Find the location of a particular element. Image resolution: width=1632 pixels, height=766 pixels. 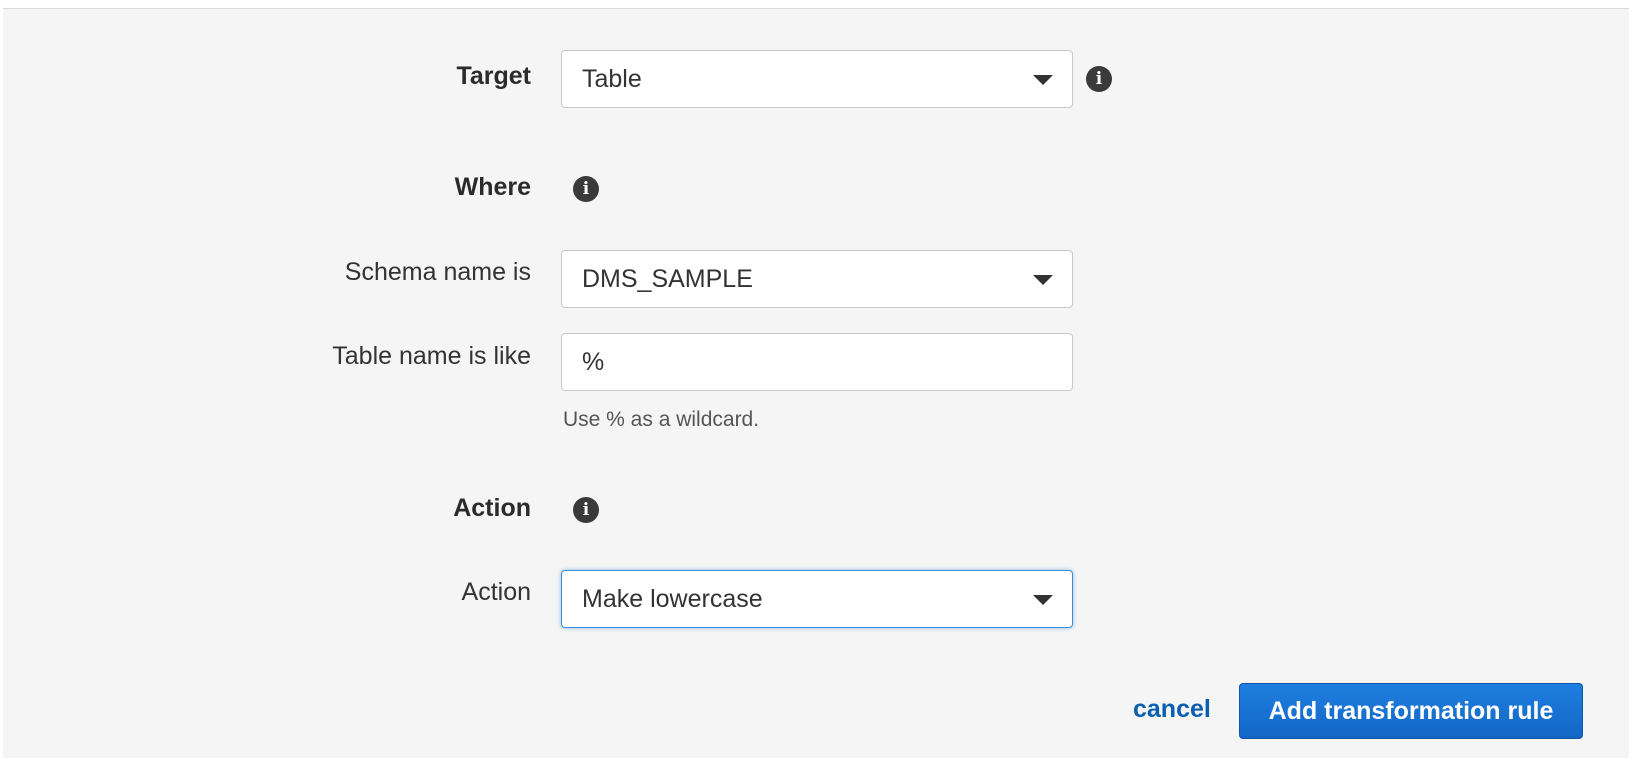

action-label: Action is located at coordinates (496, 592).